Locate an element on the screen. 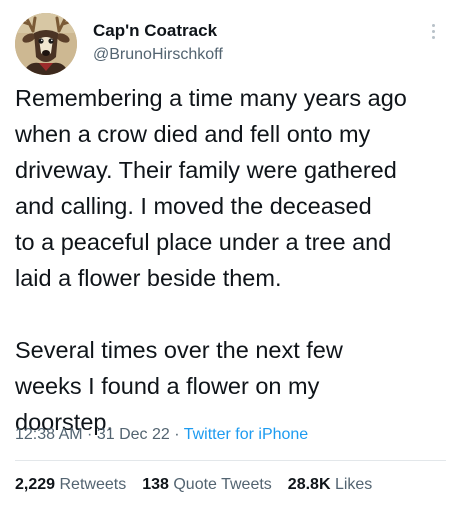  tweet-time: 12:38 AM is located at coordinates (49, 434).